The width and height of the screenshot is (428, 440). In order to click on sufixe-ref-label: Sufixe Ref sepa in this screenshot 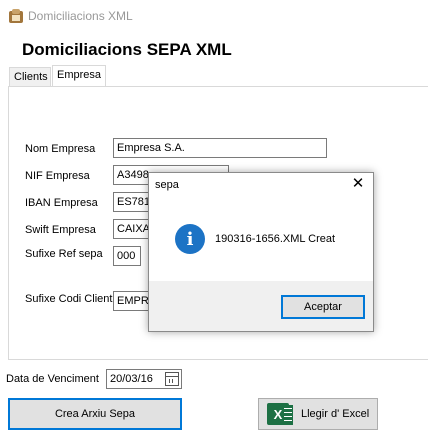, I will do `click(64, 254)`.